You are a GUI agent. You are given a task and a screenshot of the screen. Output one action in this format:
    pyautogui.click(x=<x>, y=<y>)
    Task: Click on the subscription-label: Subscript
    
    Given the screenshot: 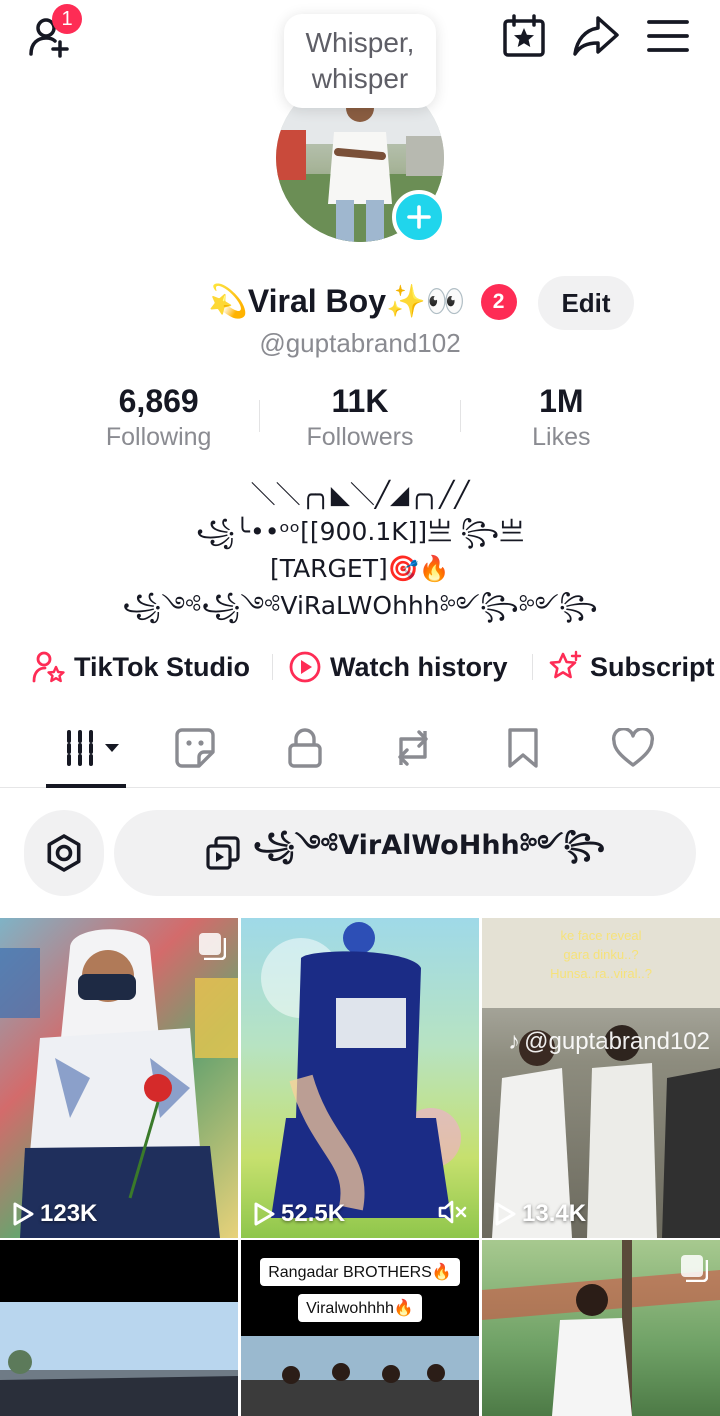 What is the action you would take?
    pyautogui.click(x=652, y=666)
    